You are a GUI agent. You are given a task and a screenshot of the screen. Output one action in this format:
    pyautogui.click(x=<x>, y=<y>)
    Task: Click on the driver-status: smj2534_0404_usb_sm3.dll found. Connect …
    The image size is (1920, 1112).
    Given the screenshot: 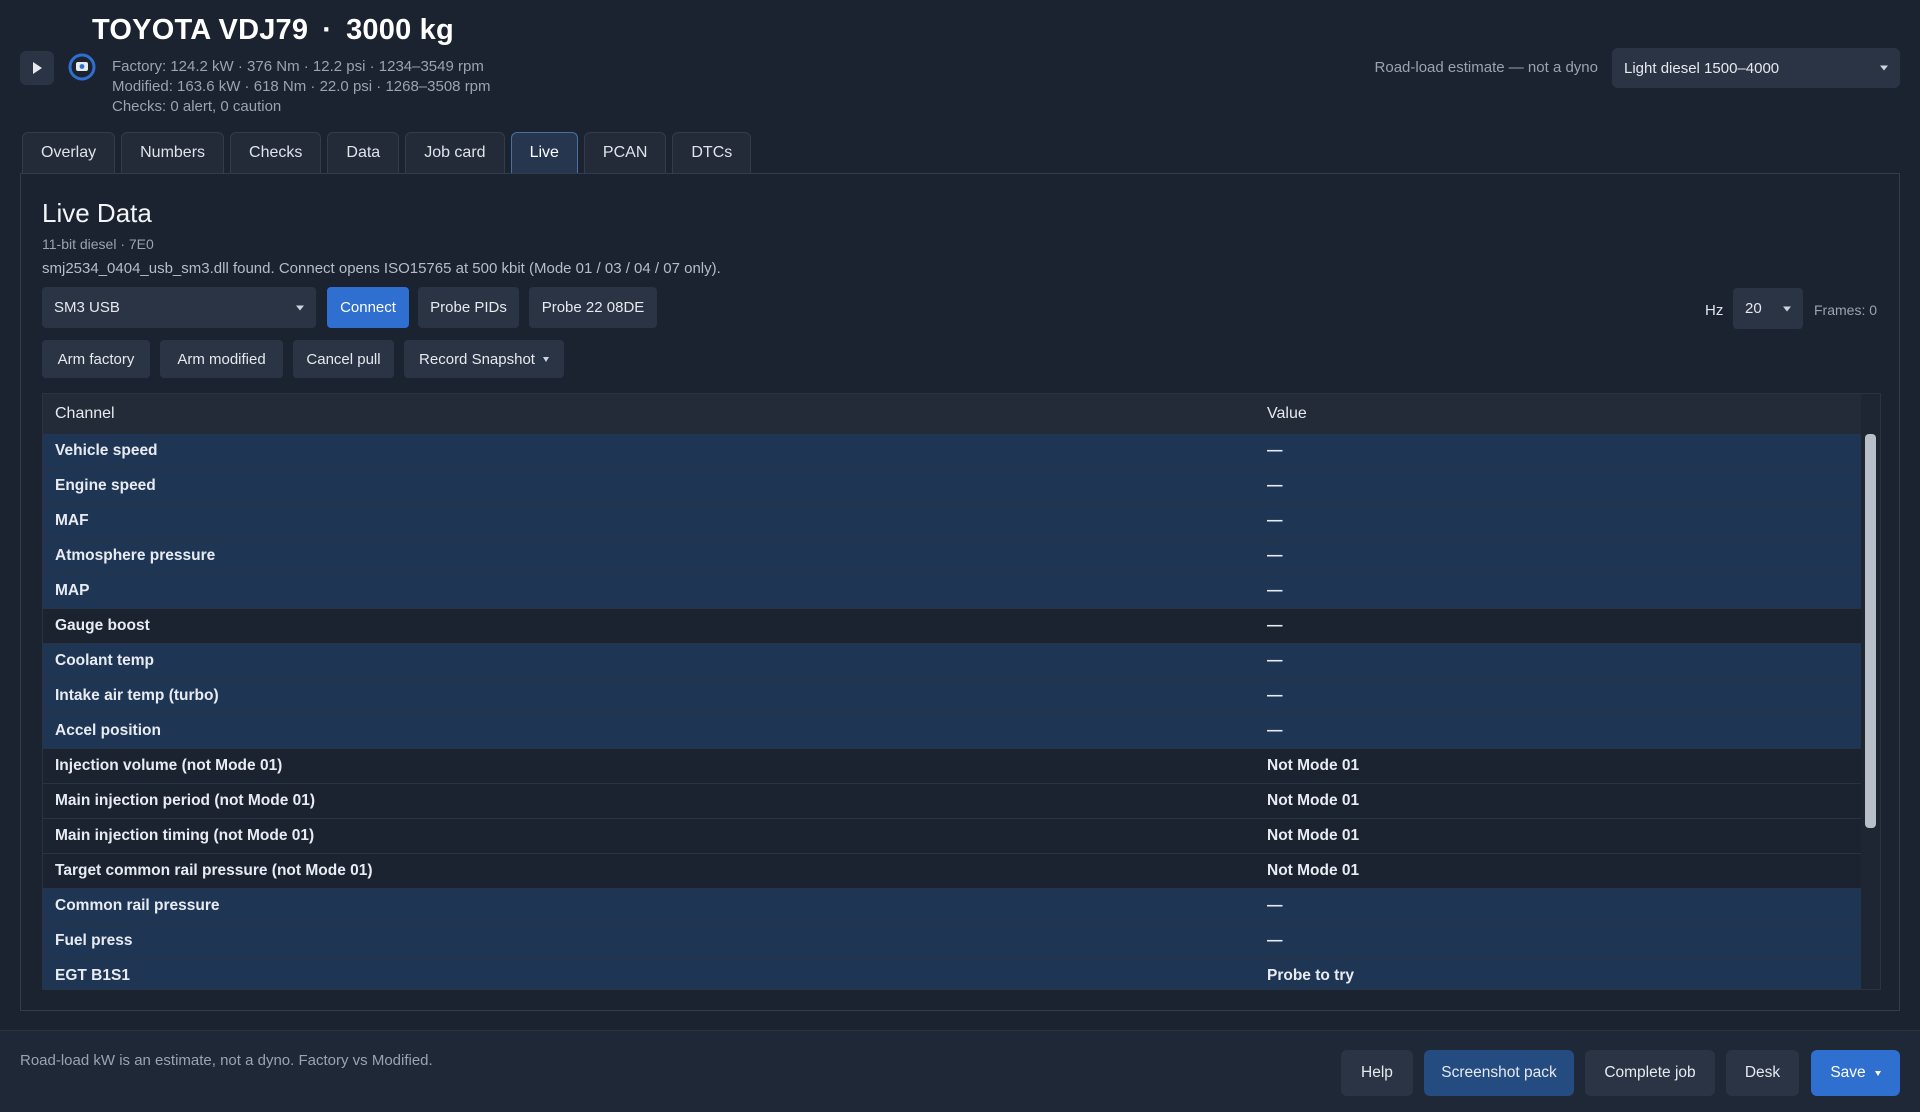 What is the action you would take?
    pyautogui.click(x=381, y=268)
    